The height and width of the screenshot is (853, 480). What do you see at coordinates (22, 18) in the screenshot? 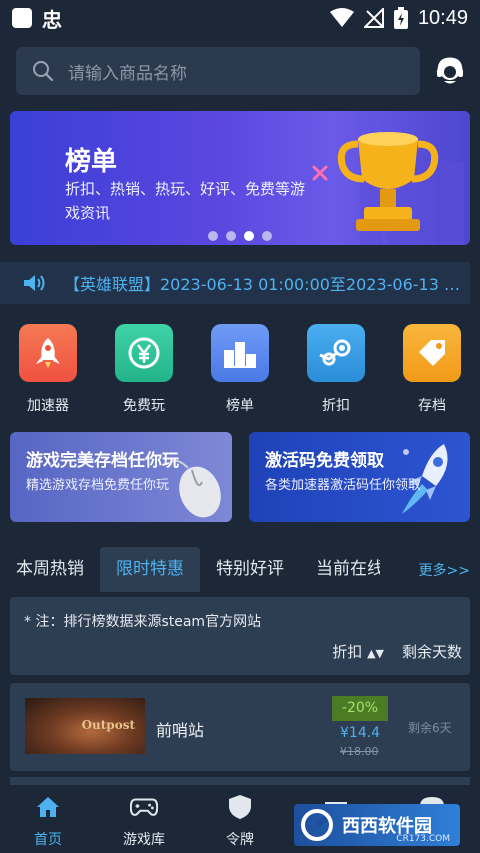
I see `notification-icon` at bounding box center [22, 18].